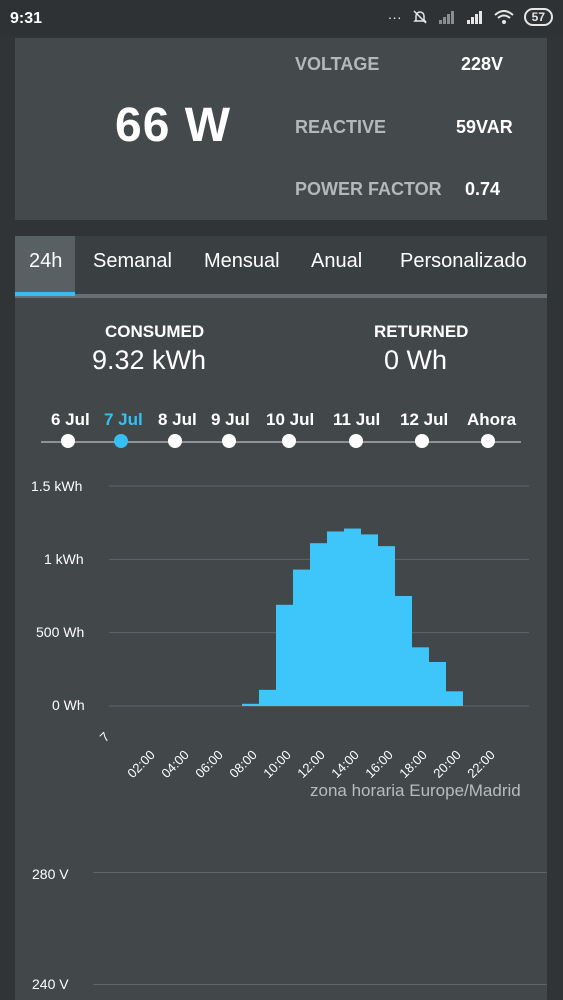 This screenshot has height=1000, width=563. Describe the element at coordinates (416, 360) in the screenshot. I see `returned-value: 0 Wh` at that location.